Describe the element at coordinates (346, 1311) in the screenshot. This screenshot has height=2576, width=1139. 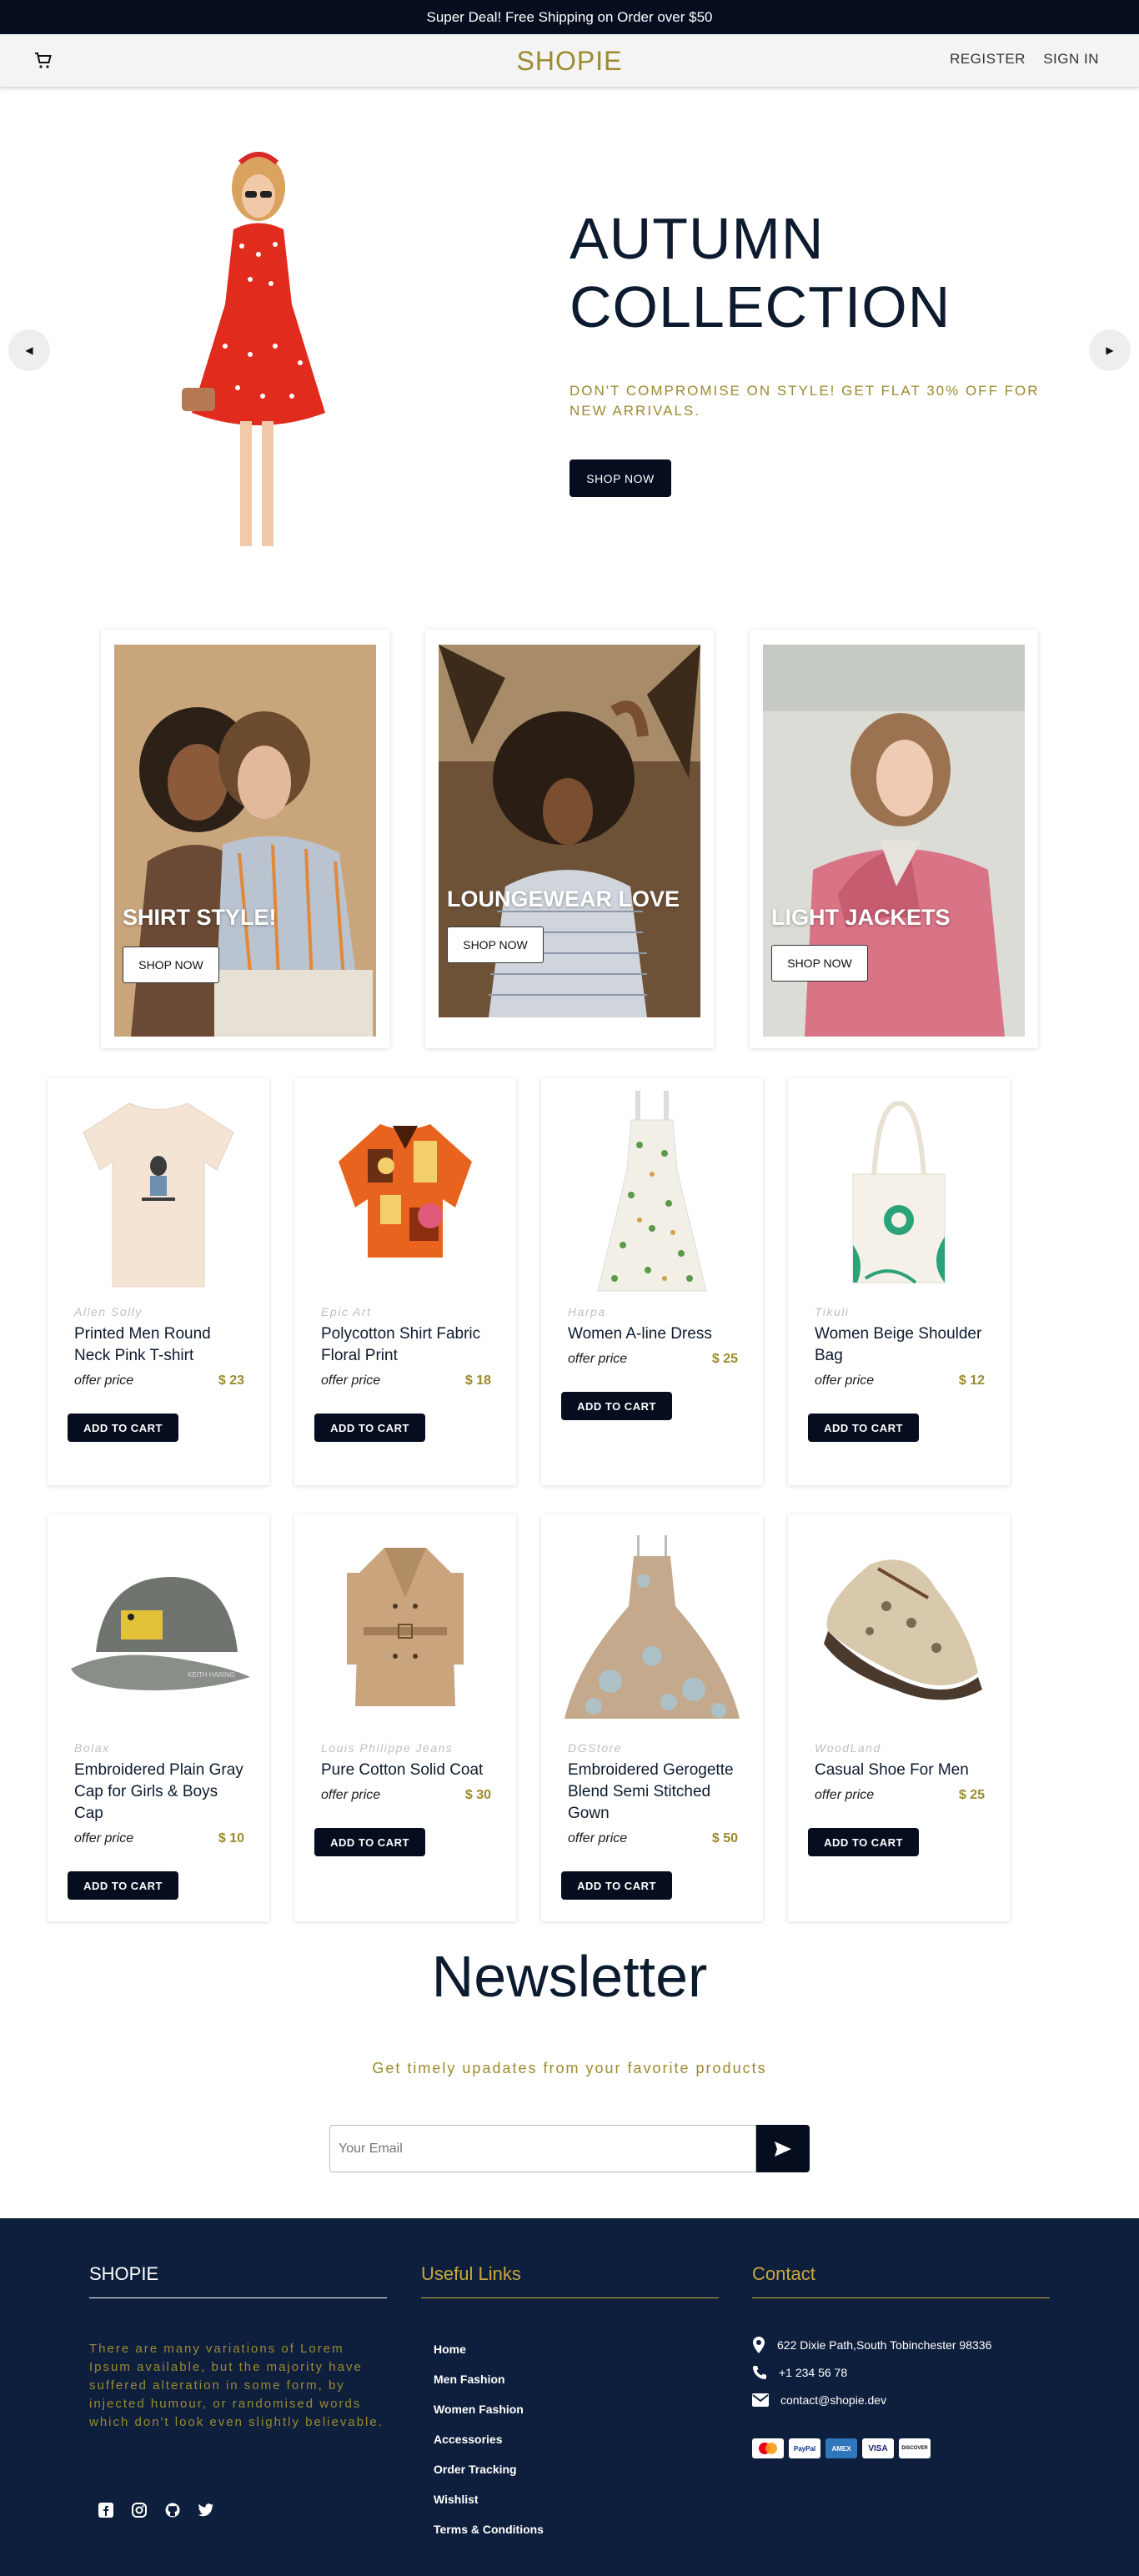
I see `product-brand: Epic Art` at that location.